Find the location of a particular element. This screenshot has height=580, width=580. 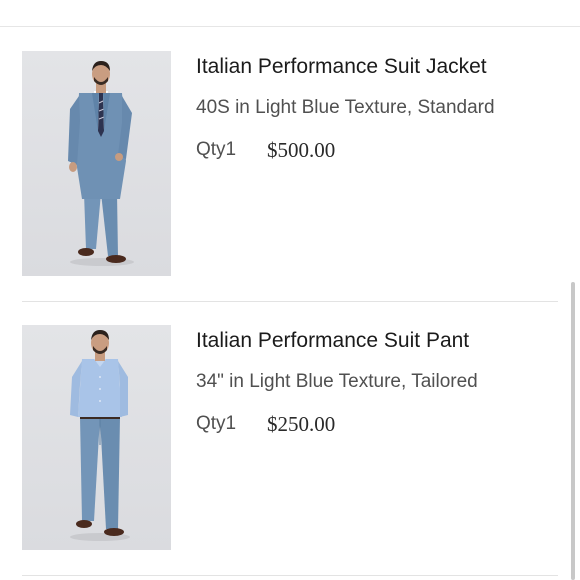

product-price: $500.00 is located at coordinates (301, 150).